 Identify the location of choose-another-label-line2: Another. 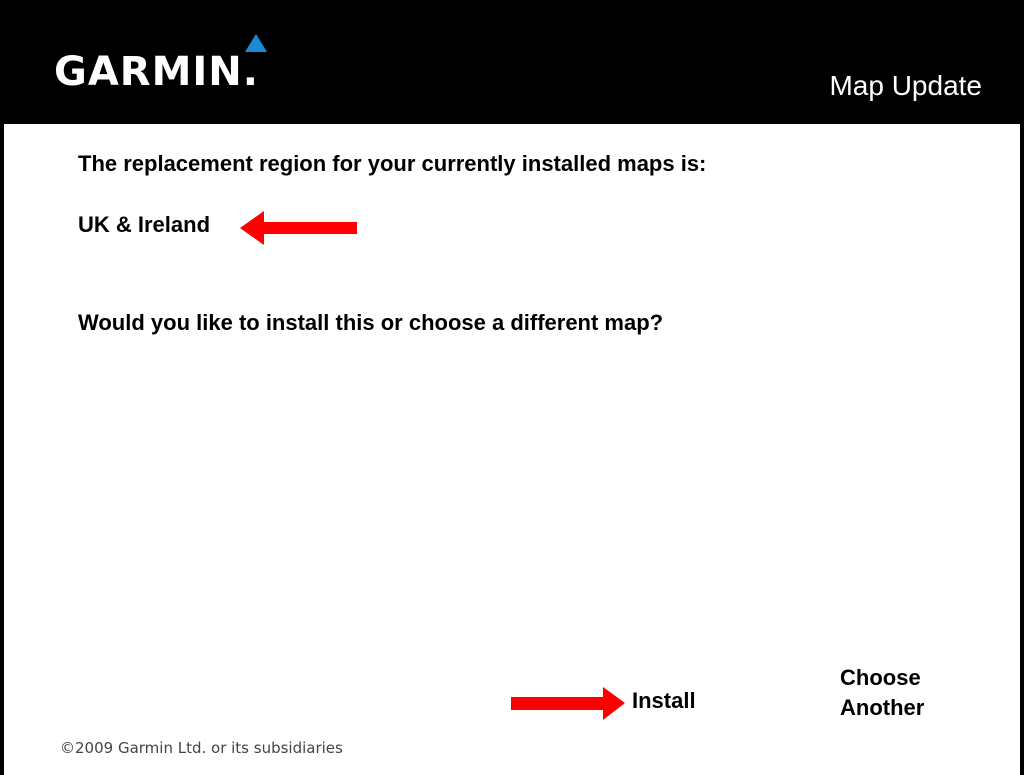
(882, 707).